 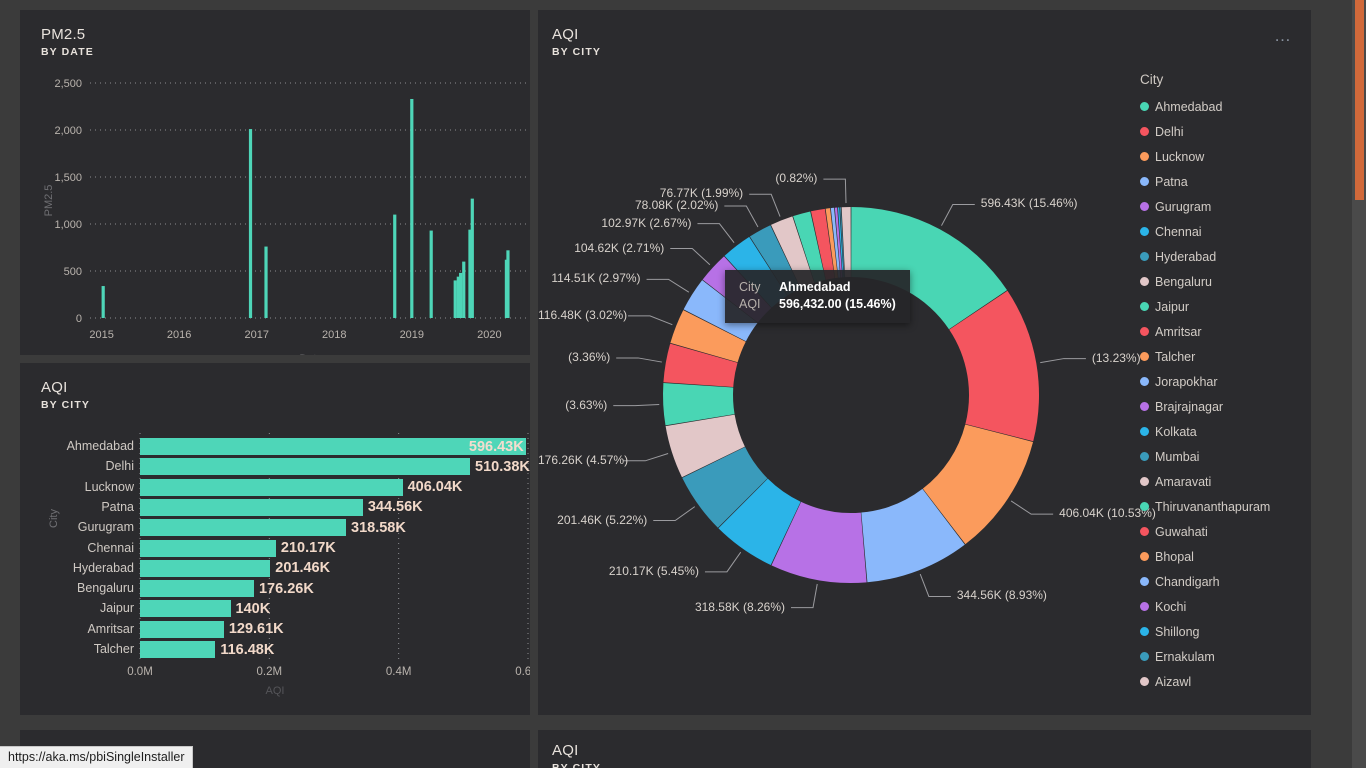 What do you see at coordinates (1205, 356) in the screenshot?
I see `legend-item-talcher: Talcher` at bounding box center [1205, 356].